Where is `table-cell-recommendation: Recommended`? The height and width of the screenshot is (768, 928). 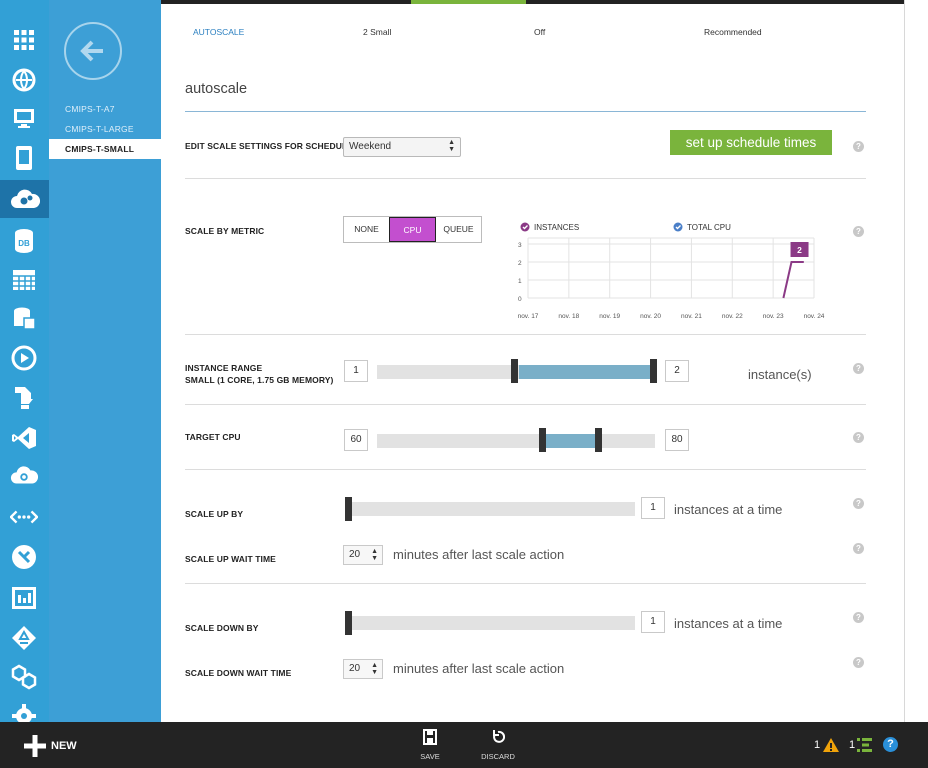 table-cell-recommendation: Recommended is located at coordinates (733, 32).